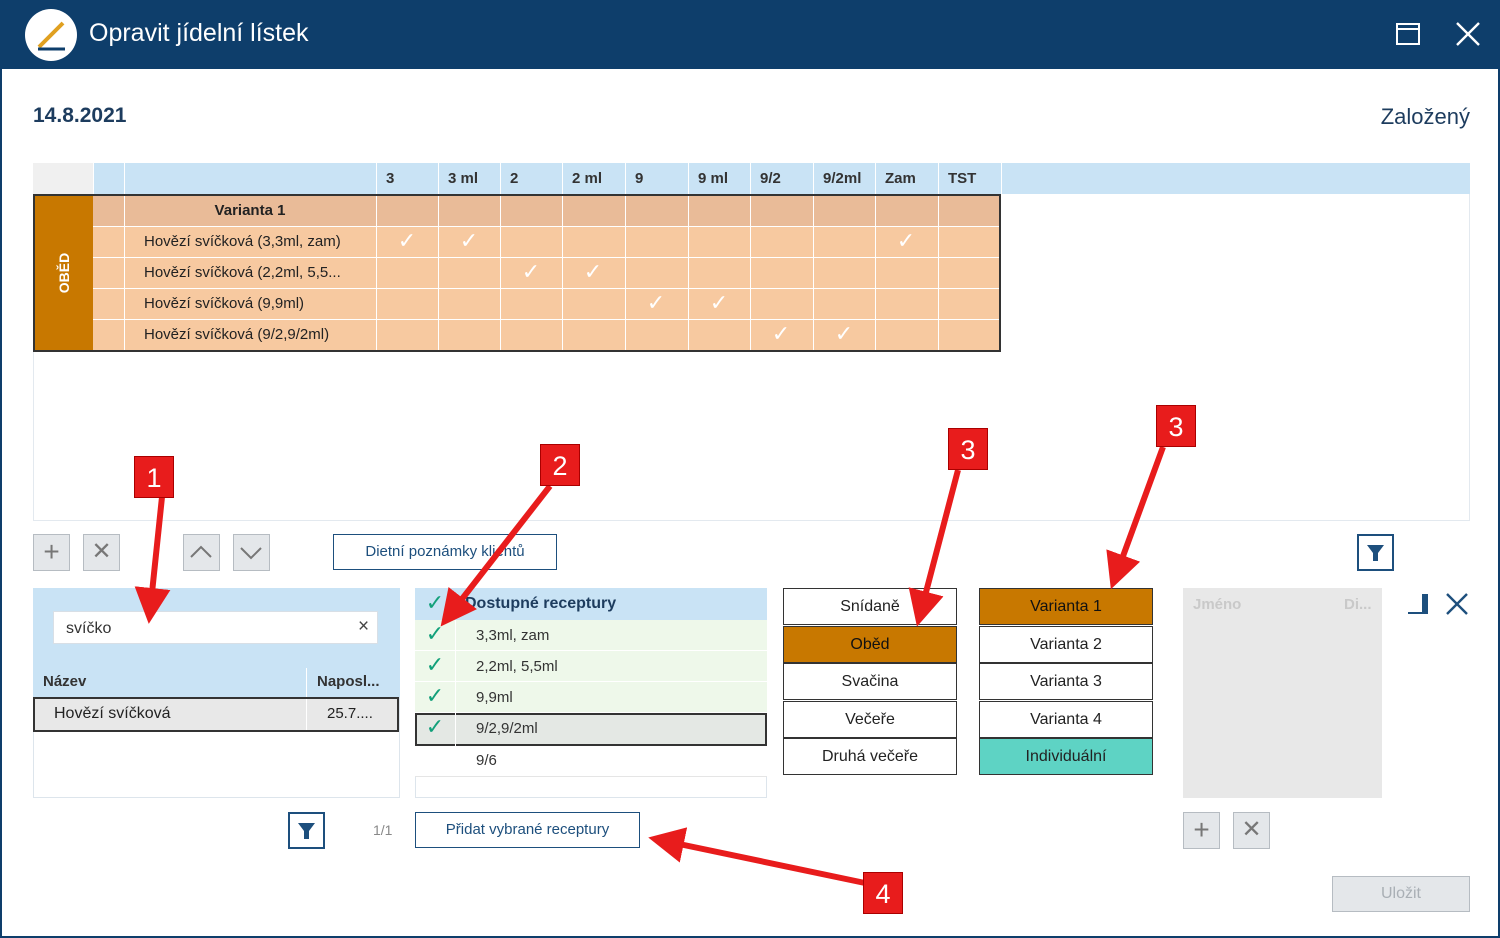 This screenshot has height=938, width=1500. Describe the element at coordinates (251, 552) in the screenshot. I see `move-down-icon` at that location.